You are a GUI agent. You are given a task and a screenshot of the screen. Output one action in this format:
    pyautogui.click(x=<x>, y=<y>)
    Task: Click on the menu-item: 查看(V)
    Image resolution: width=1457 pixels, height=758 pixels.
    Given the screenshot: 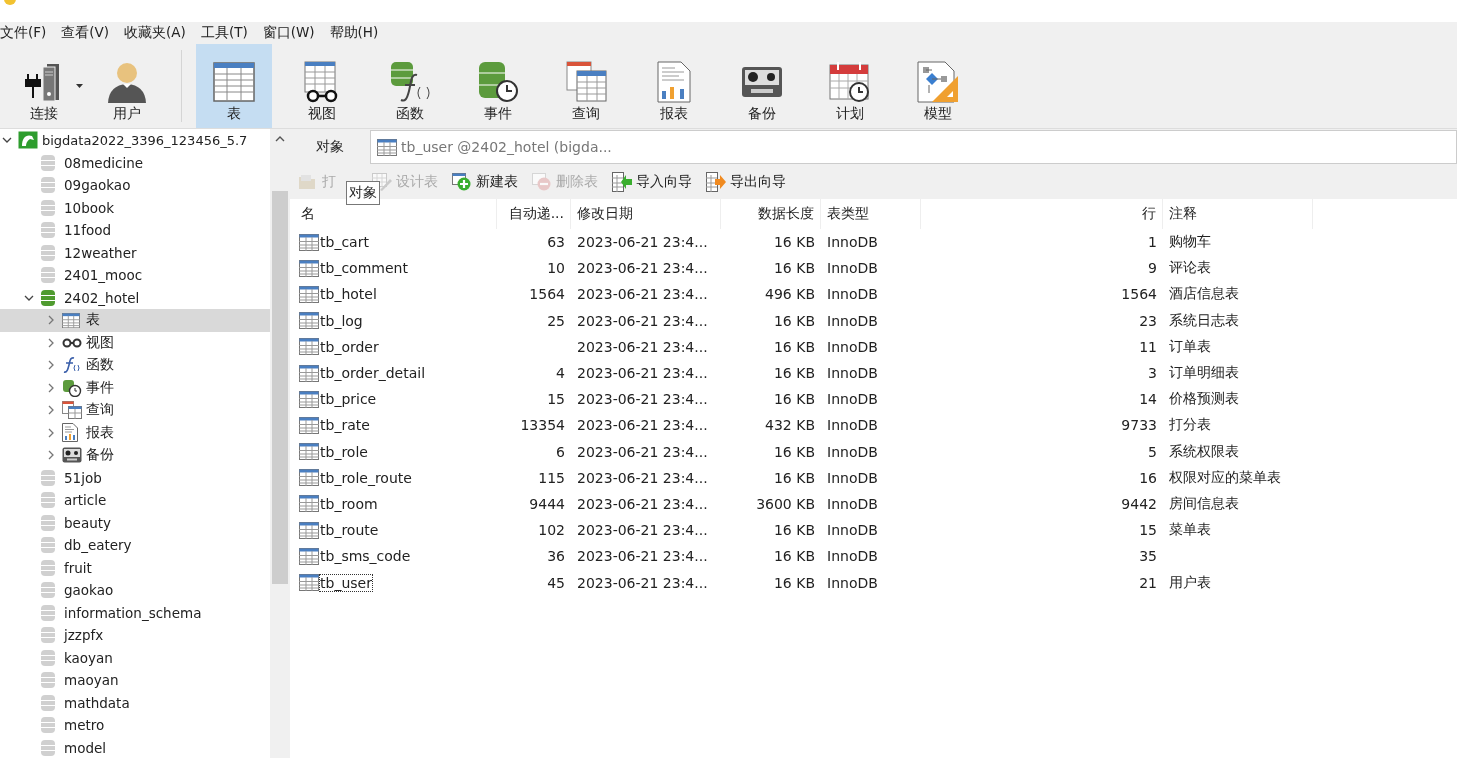 What is the action you would take?
    pyautogui.click(x=89, y=33)
    